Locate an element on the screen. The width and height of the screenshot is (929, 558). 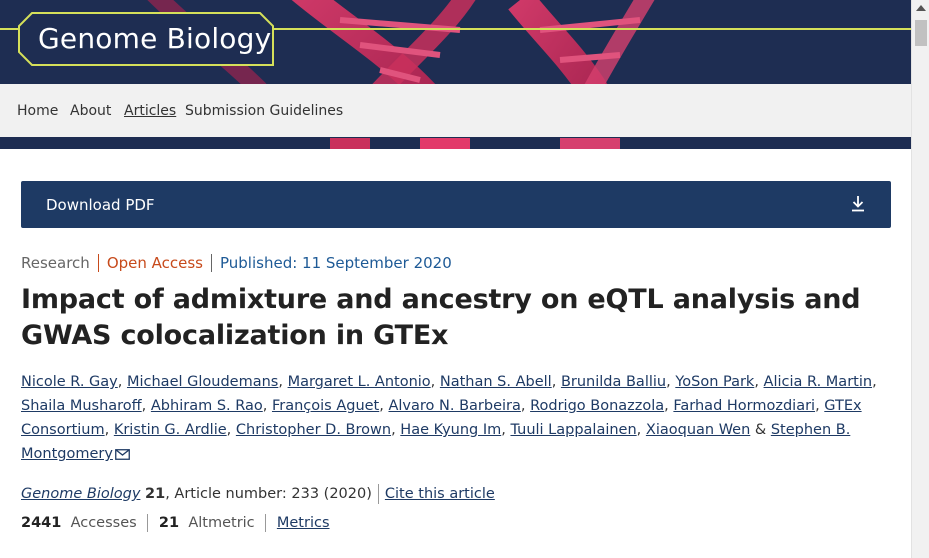
author-link: Hae Kyung Im is located at coordinates (450, 430).